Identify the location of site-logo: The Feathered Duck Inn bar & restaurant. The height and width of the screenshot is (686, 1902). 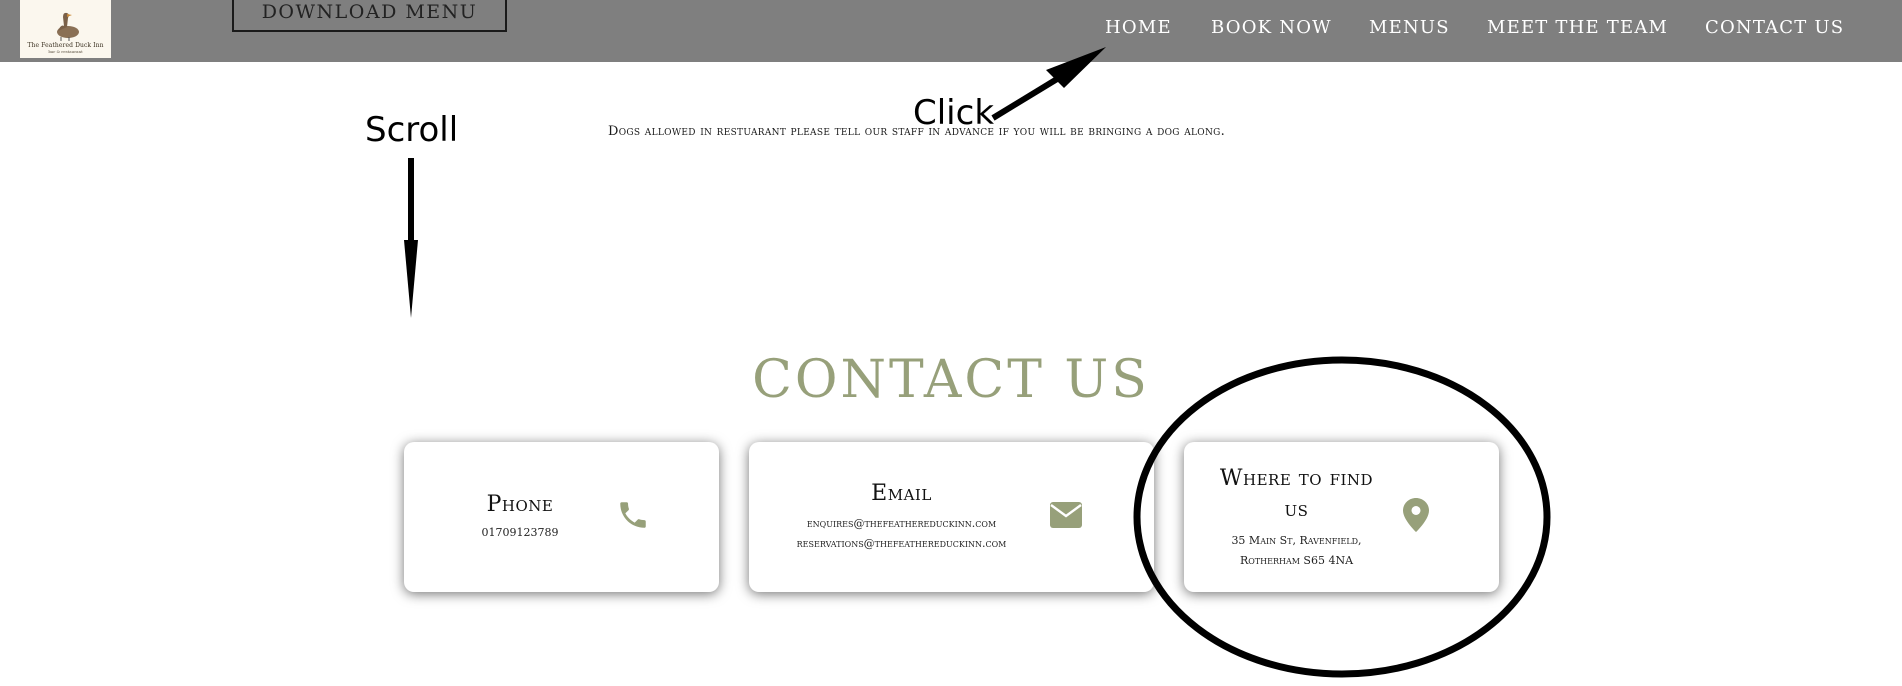
(65, 29).